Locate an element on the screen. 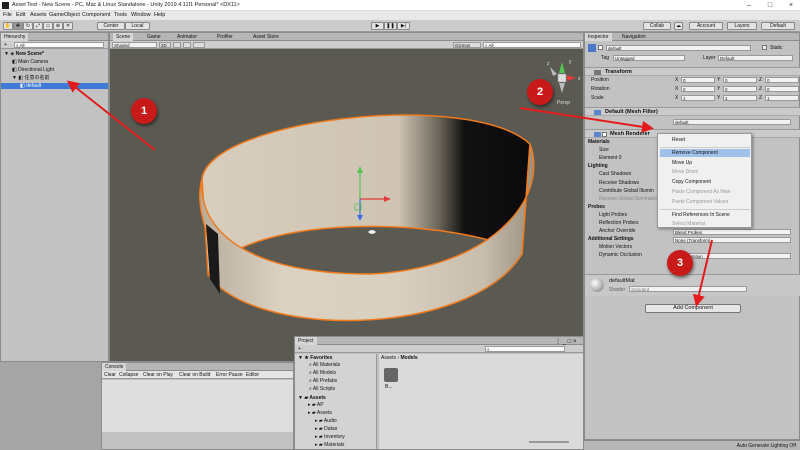 The image size is (800, 450). annotation-marker-2: 2 is located at coordinates (540, 92).